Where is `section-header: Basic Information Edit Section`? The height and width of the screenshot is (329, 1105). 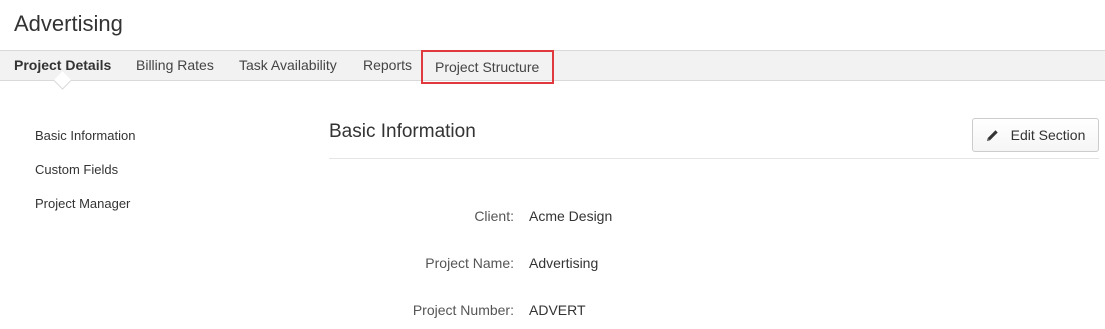 section-header: Basic Information Edit Section is located at coordinates (714, 138).